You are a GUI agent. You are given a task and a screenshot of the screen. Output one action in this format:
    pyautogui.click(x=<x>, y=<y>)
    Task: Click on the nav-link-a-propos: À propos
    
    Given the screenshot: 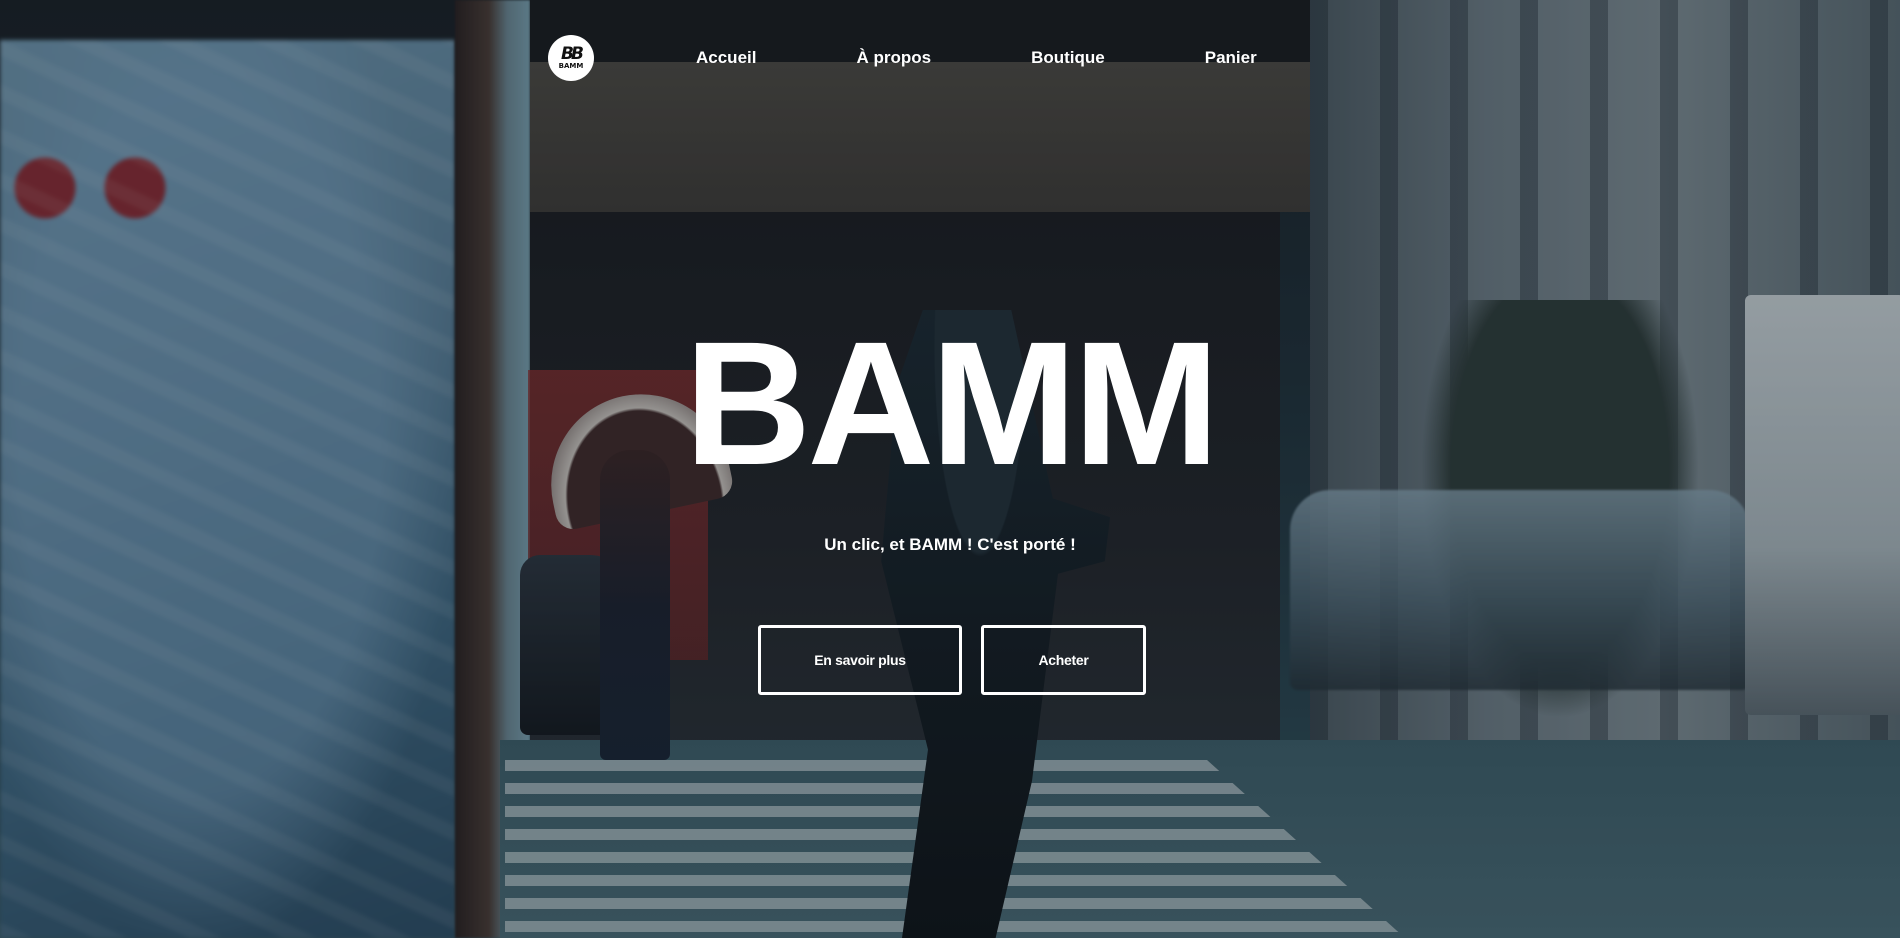 What is the action you would take?
    pyautogui.click(x=893, y=58)
    